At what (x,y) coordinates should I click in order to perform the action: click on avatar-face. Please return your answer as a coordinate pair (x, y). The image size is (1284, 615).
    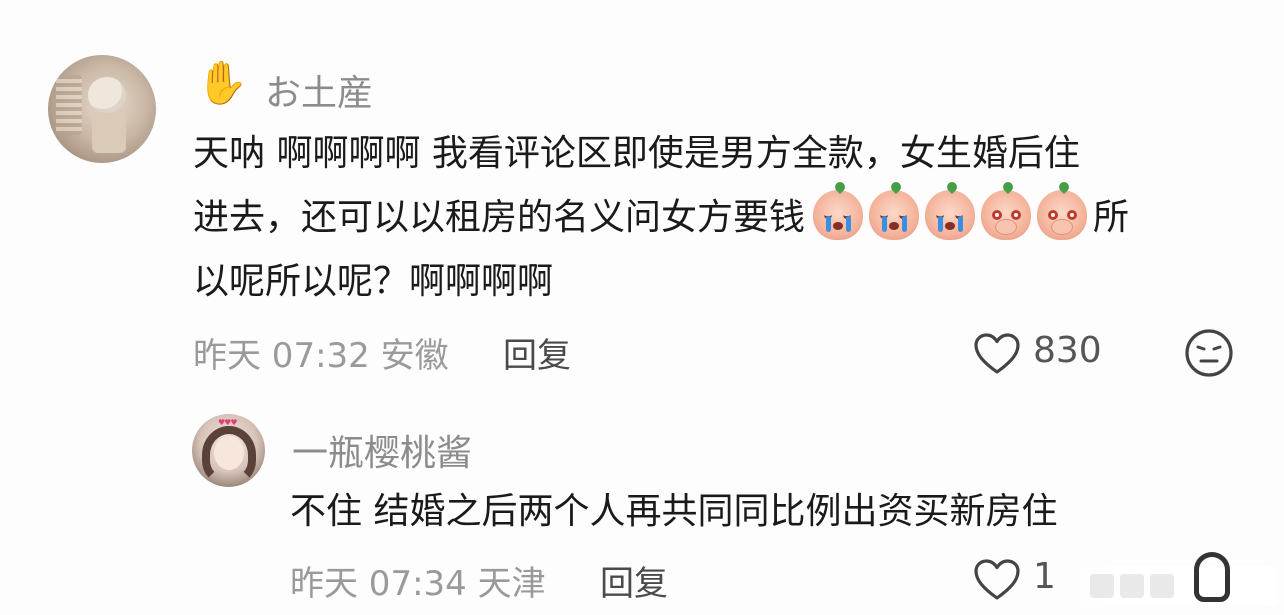
    Looking at the image, I should click on (229, 453).